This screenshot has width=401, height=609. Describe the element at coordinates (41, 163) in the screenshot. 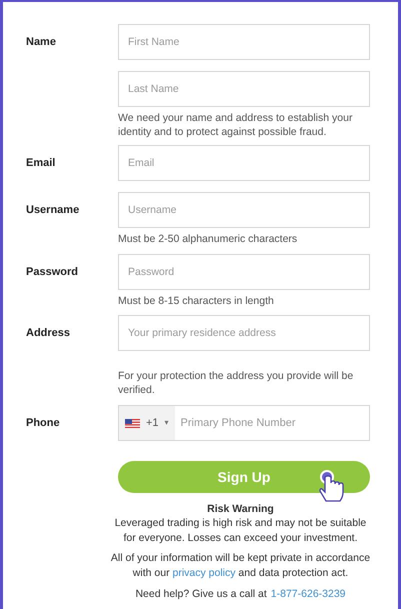

I see `field-label: Email` at that location.